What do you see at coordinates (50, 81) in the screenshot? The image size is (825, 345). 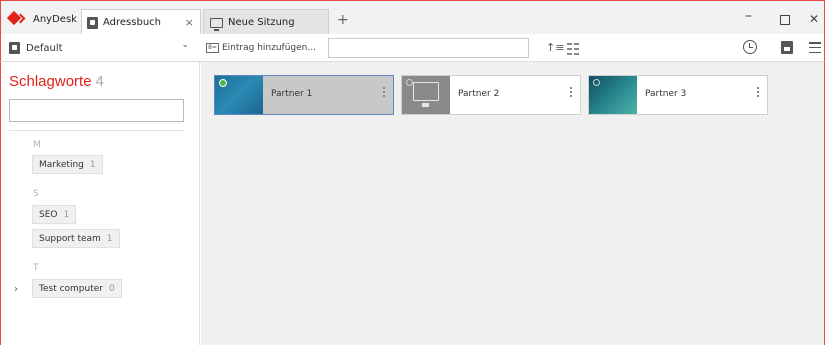 I see `sidebar-title-text: Schlagworte` at bounding box center [50, 81].